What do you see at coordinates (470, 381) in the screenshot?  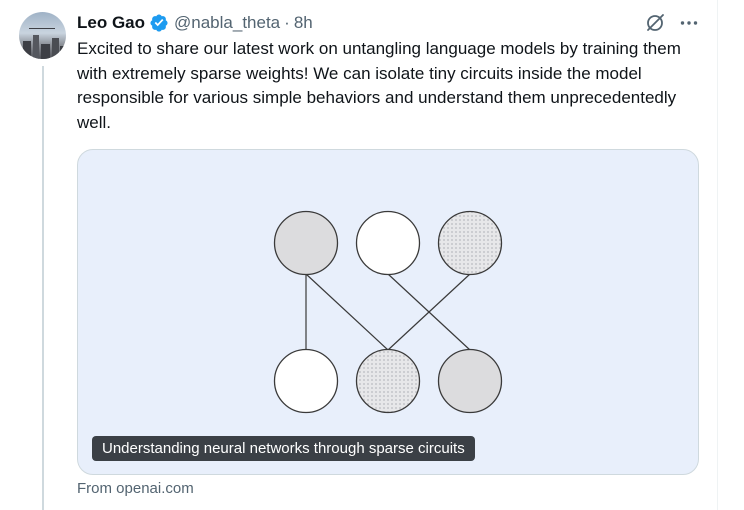 I see `node-bottom-right` at bounding box center [470, 381].